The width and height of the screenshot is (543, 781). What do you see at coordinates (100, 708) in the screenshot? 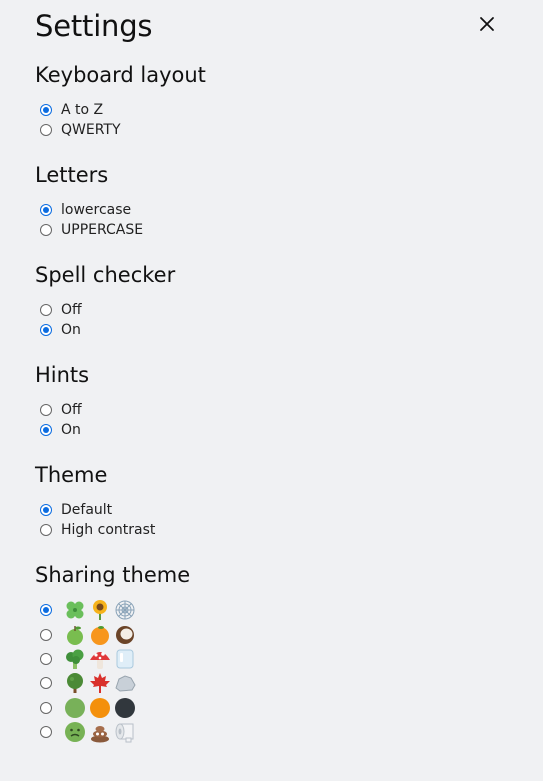
I see `orange-circle-icon` at bounding box center [100, 708].